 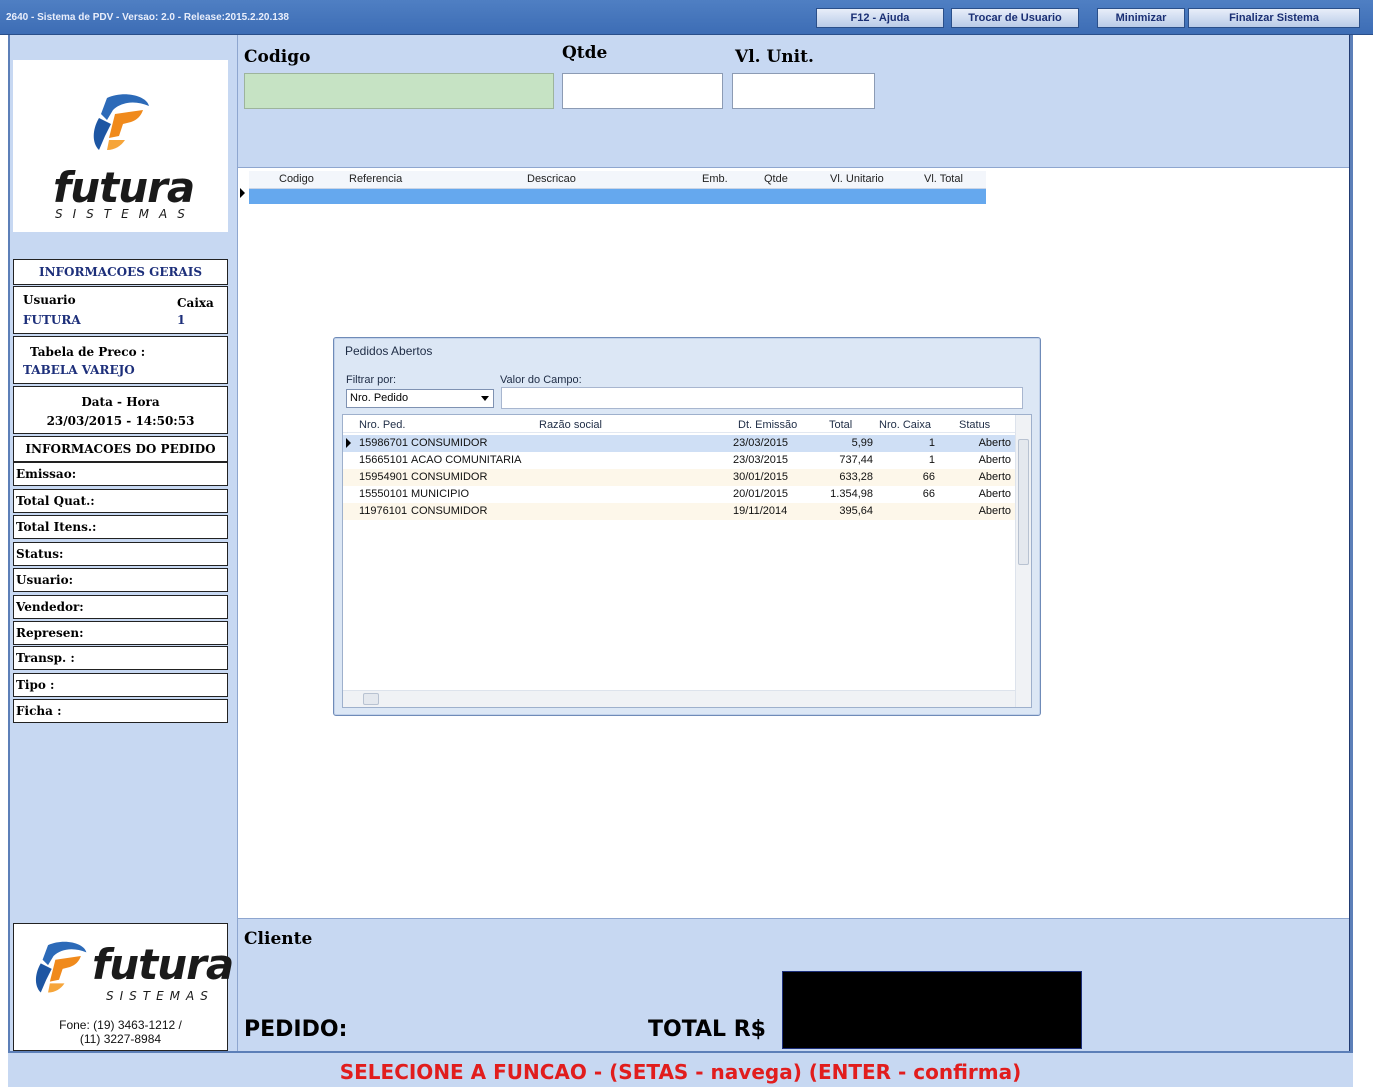 What do you see at coordinates (1141, 18) in the screenshot?
I see `minimize-button: Minimizar` at bounding box center [1141, 18].